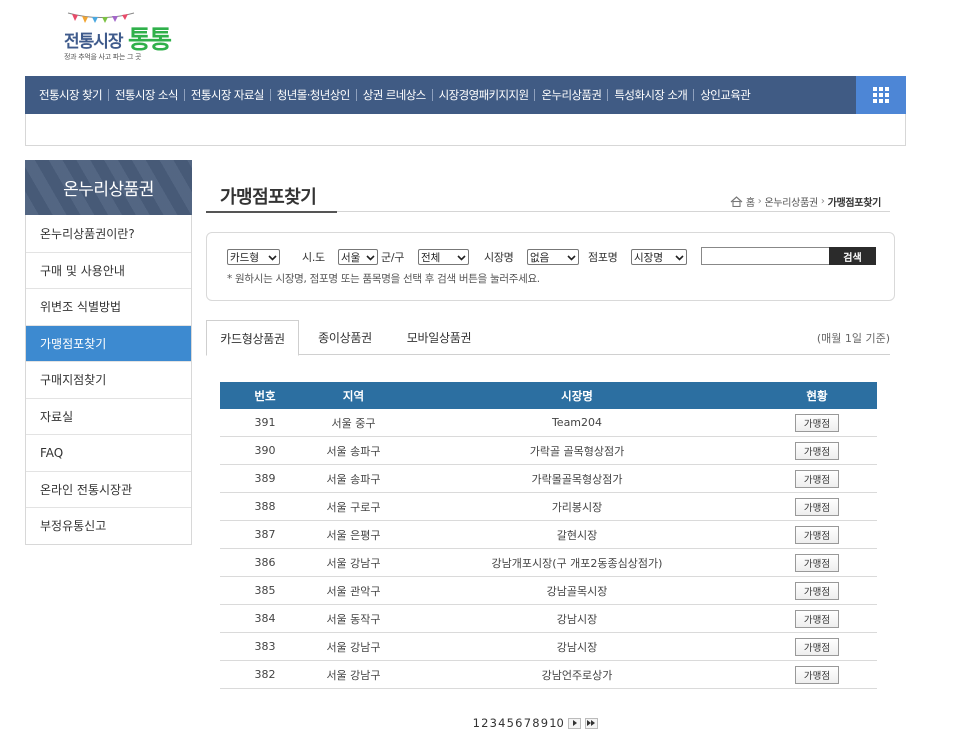 This screenshot has height=754, width=963. I want to click on header-status: 현황, so click(817, 395).